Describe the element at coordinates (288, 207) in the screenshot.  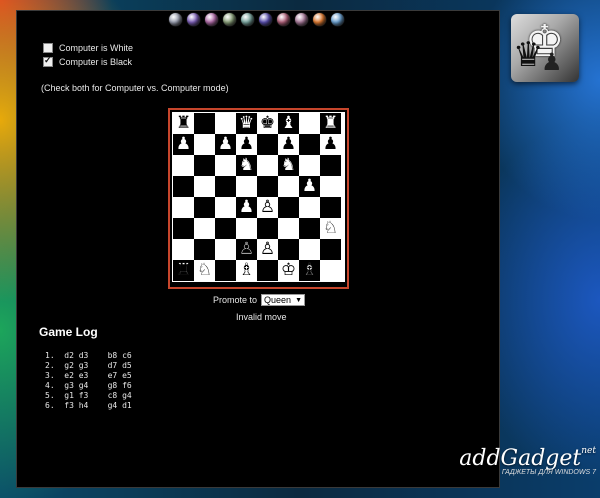
I see `square-f4` at that location.